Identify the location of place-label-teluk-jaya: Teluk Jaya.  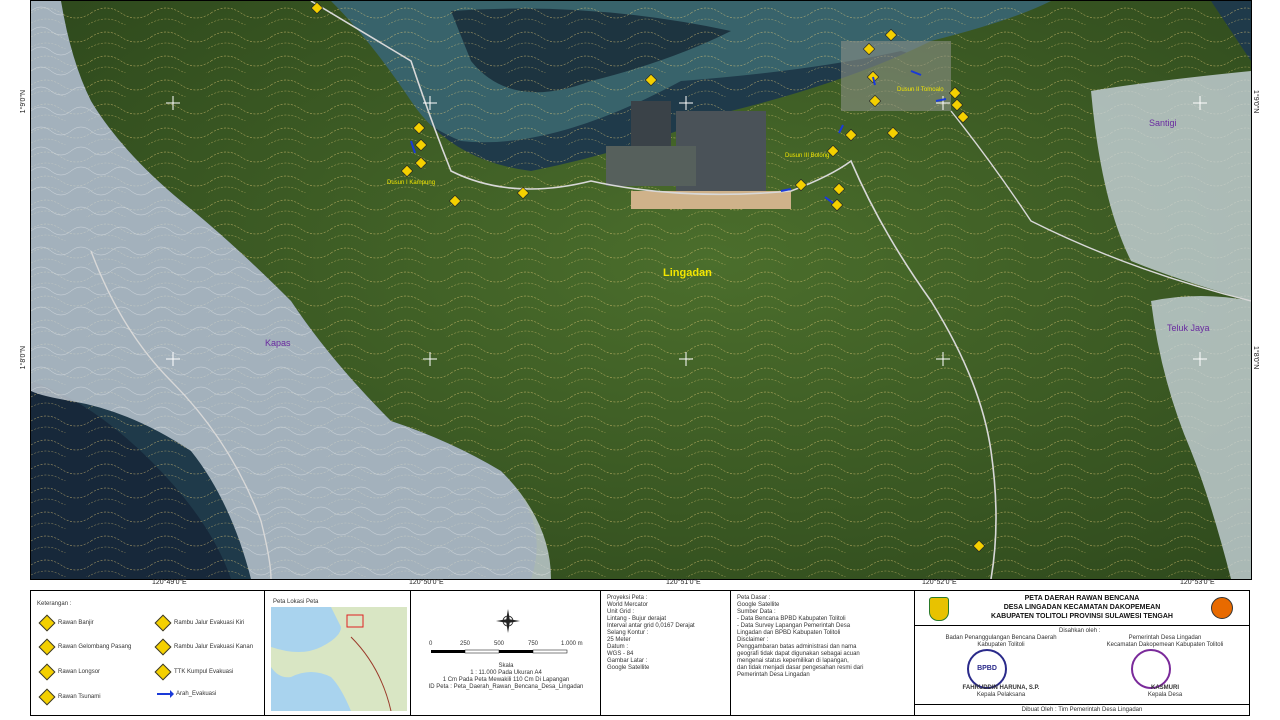
(1188, 328).